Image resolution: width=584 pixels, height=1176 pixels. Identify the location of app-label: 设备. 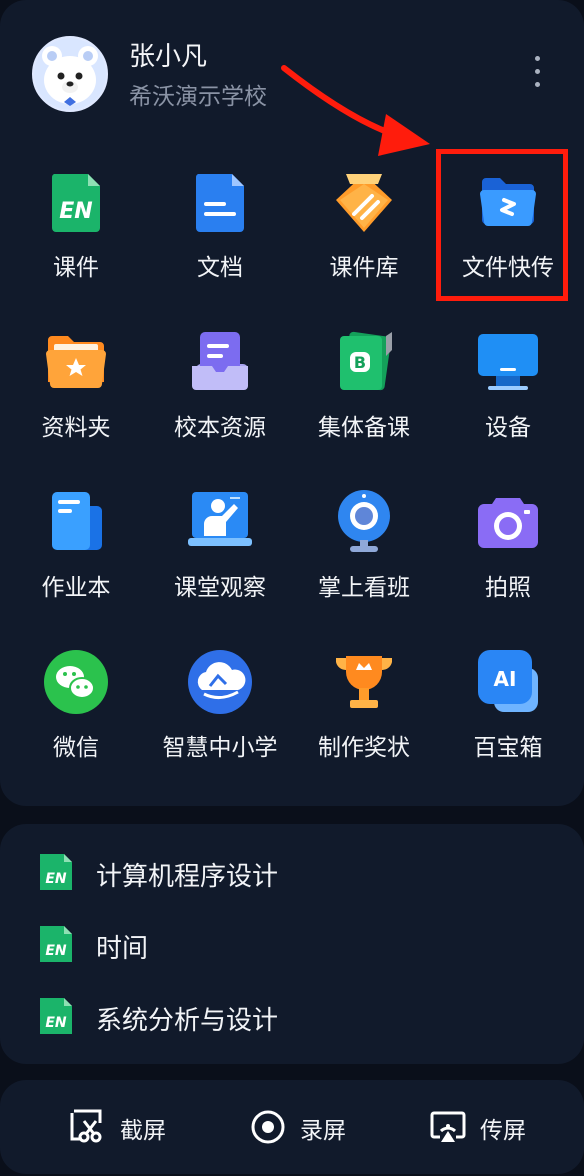
(508, 428).